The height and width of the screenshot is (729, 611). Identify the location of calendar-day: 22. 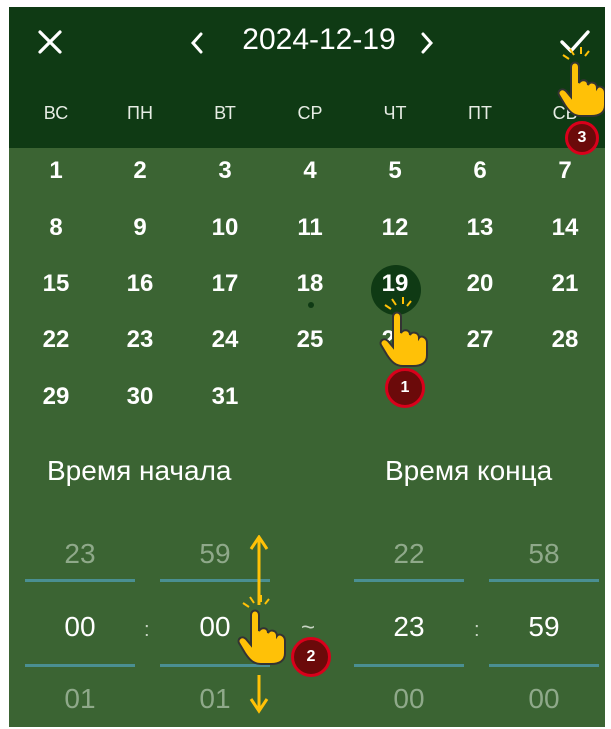
(56, 340).